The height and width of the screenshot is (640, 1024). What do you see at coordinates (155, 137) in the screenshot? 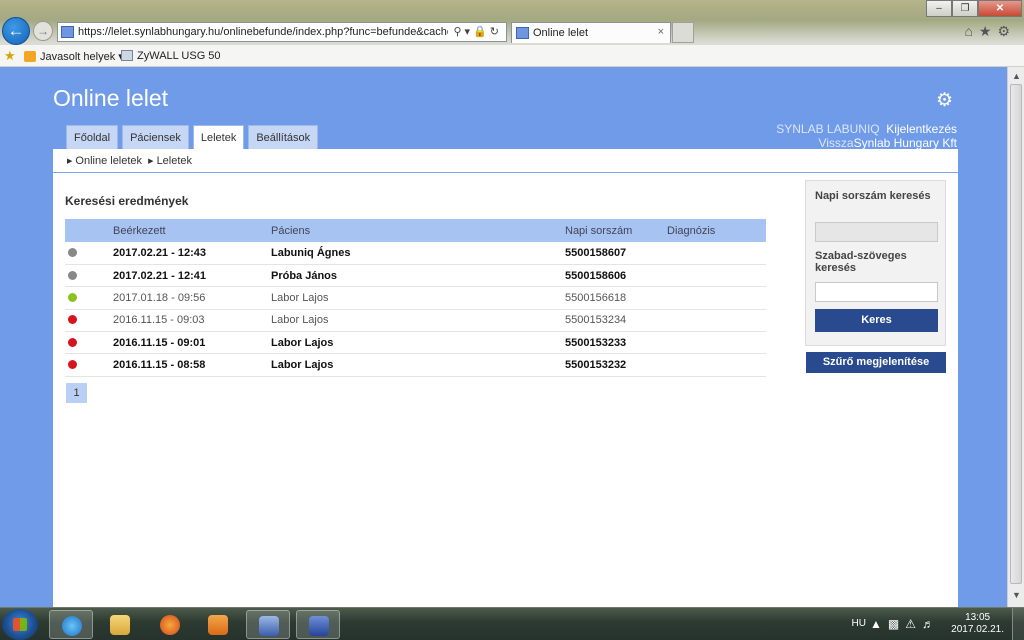
I see `tab-paciensek: Páciensek` at bounding box center [155, 137].